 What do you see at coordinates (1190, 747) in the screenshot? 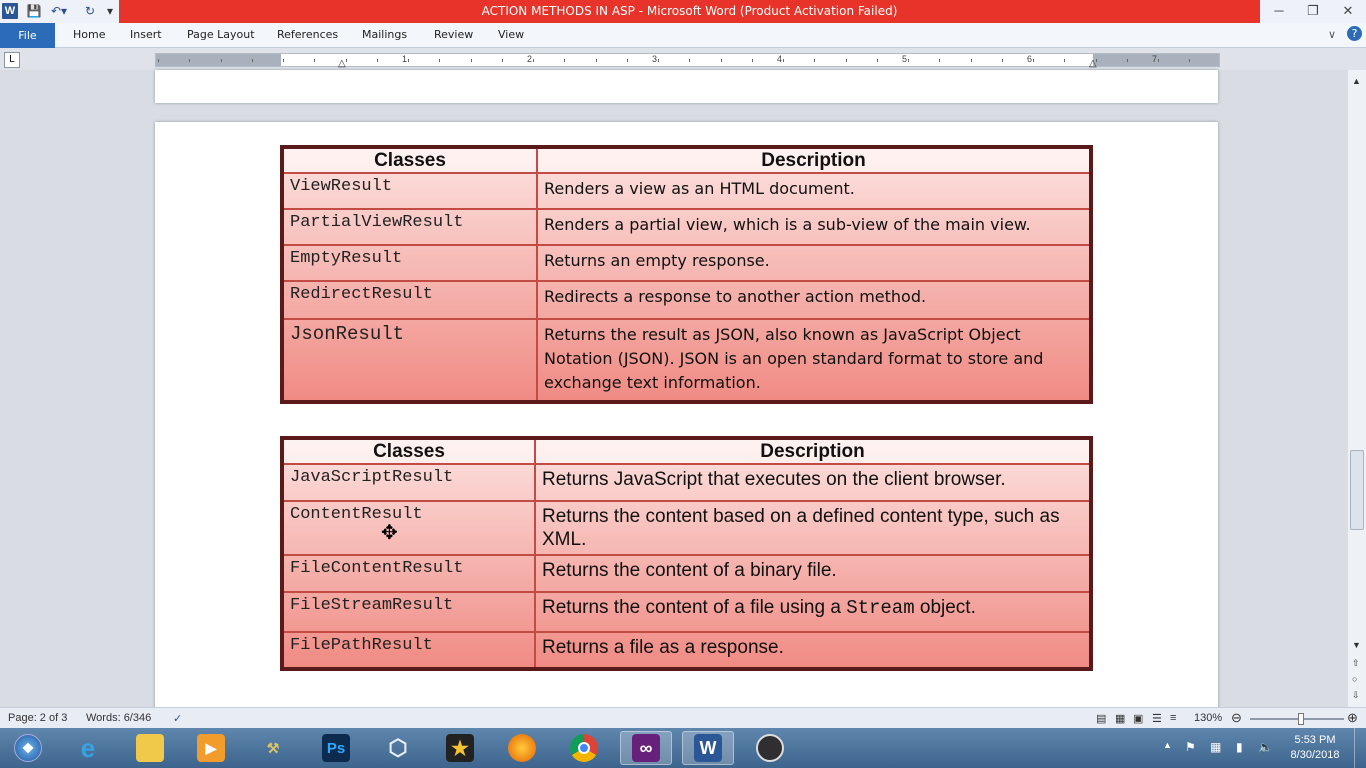
I see `action-center-icon: ⚑` at bounding box center [1190, 747].